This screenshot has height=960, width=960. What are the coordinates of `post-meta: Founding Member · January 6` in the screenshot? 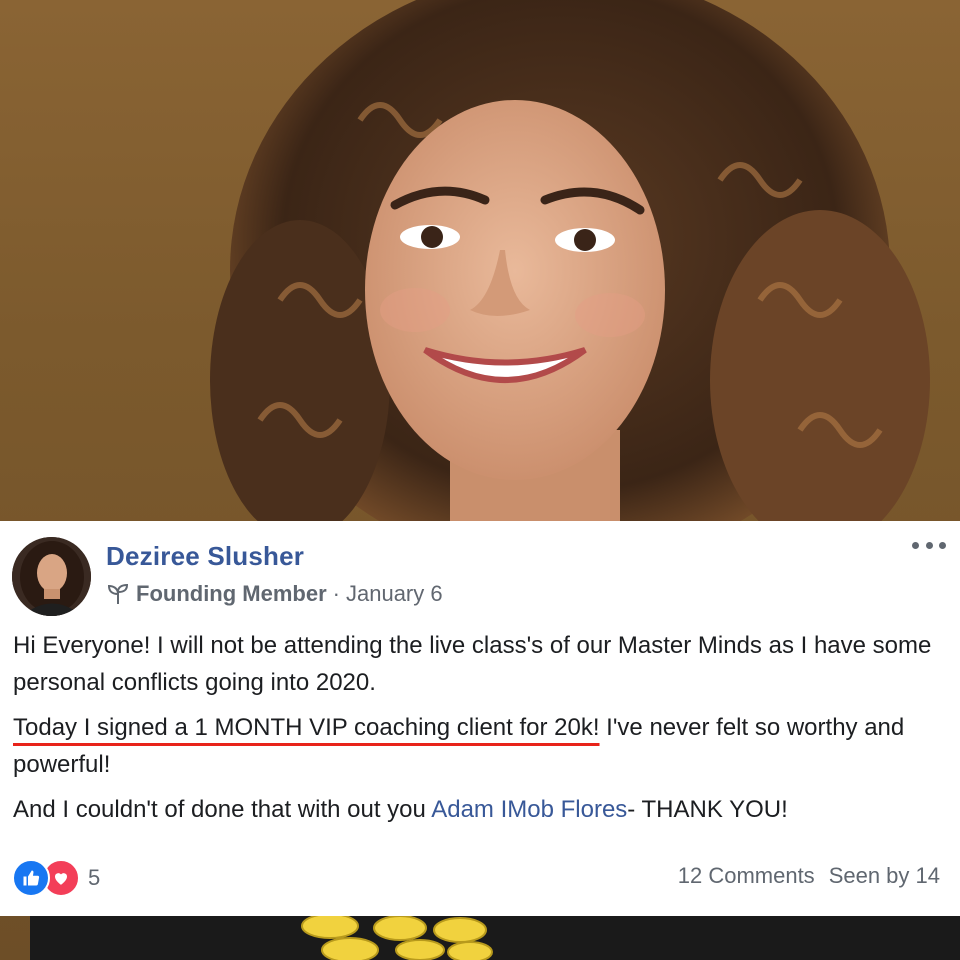 It's located at (274, 594).